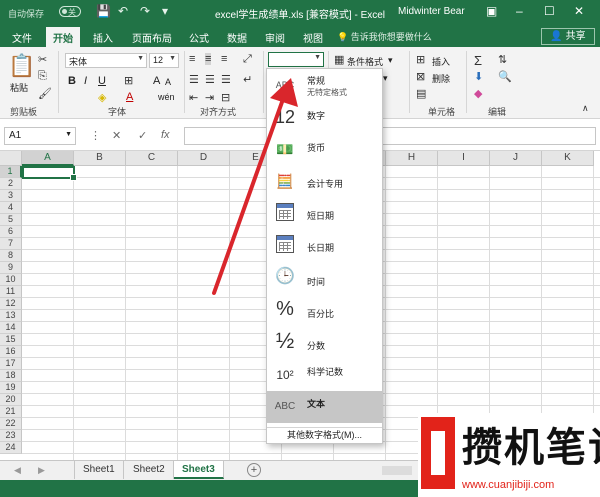  I want to click on increase-indent-icon: ⇥, so click(209, 97).